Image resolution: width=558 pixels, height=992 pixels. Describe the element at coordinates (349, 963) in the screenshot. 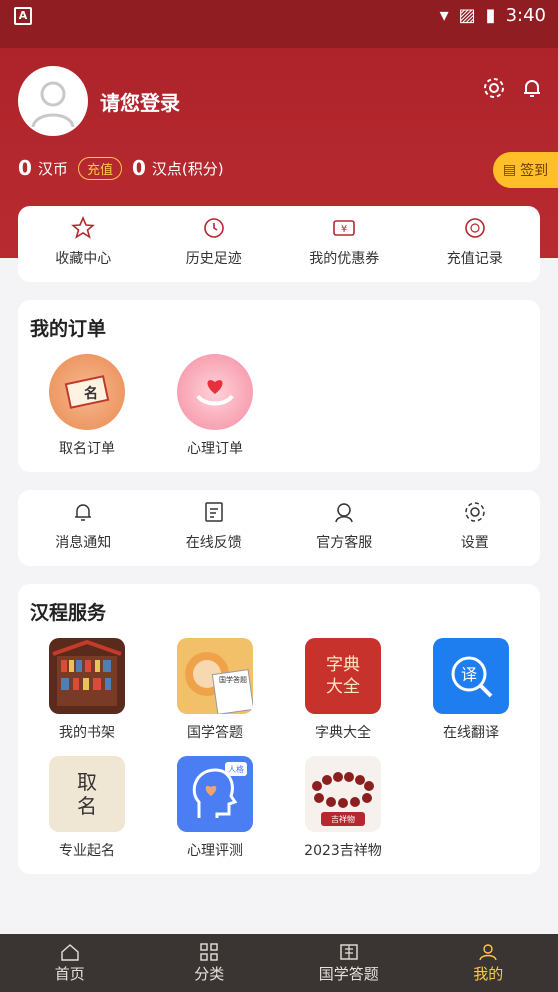

I see `tab-quiz: 国学答题` at that location.